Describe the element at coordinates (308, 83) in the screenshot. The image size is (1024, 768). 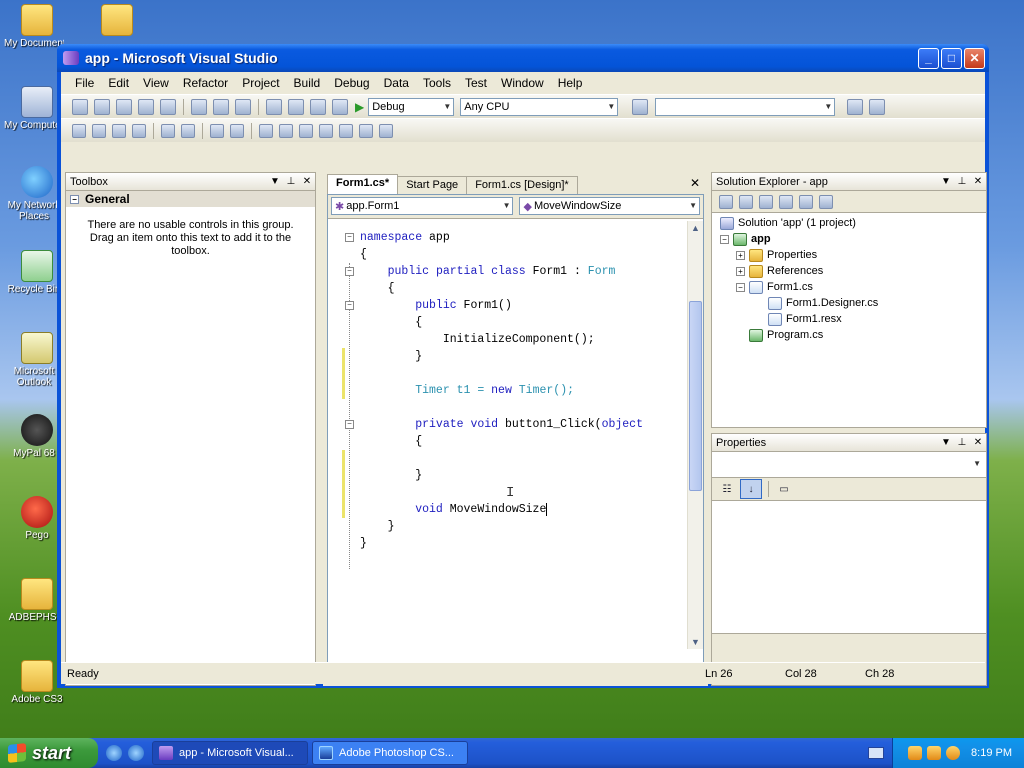
I see `menu-build: Build` at that location.